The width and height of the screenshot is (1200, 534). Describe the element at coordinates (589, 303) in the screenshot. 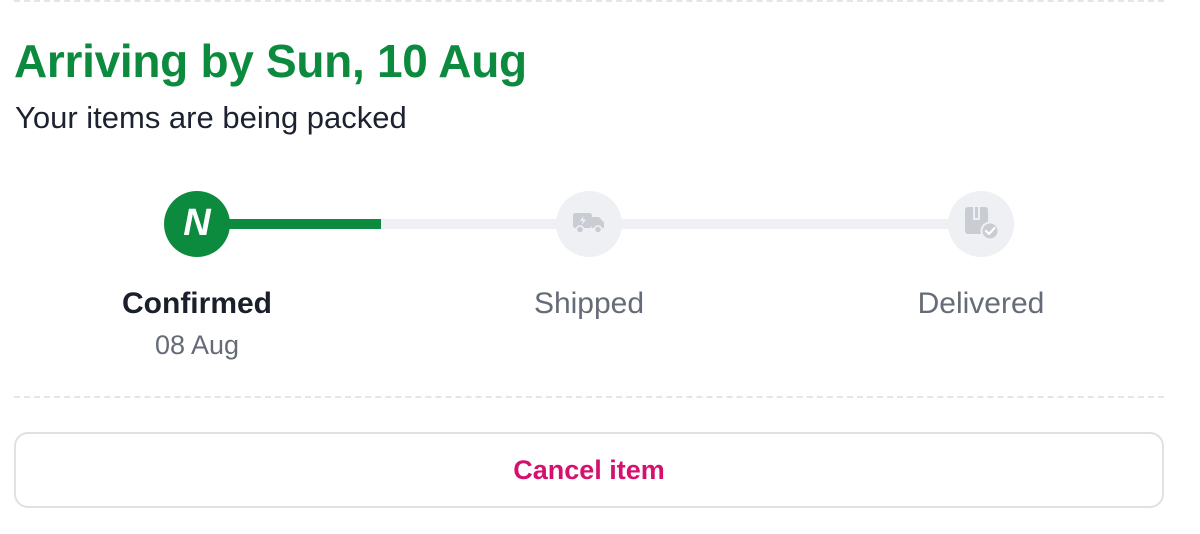

I see `step-shipped-label: Shipped` at that location.